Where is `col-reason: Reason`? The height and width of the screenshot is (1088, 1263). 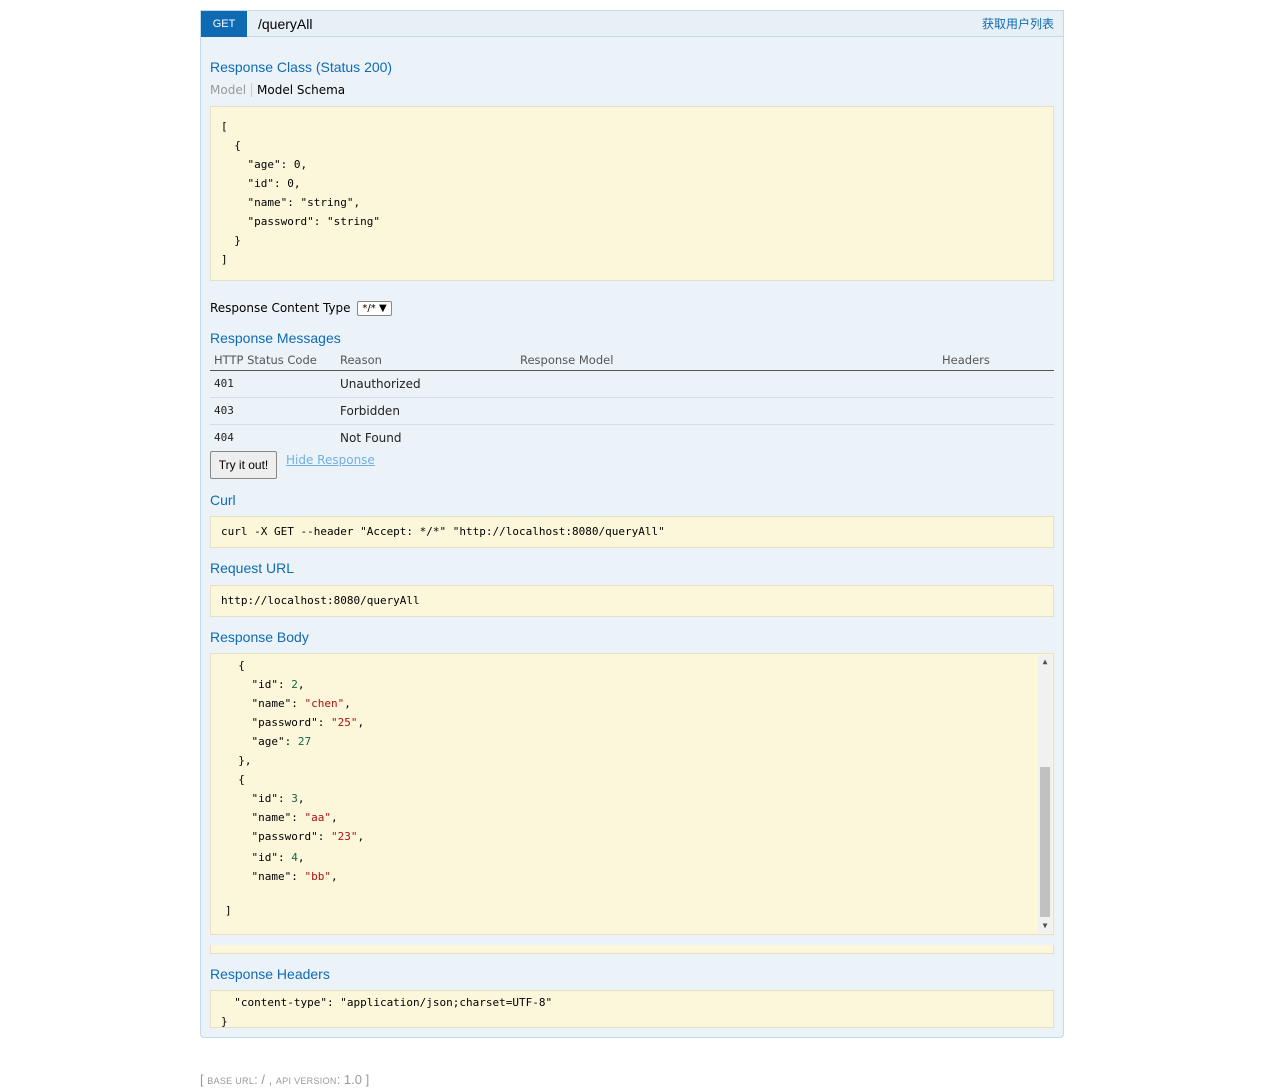
col-reason: Reason is located at coordinates (426, 361).